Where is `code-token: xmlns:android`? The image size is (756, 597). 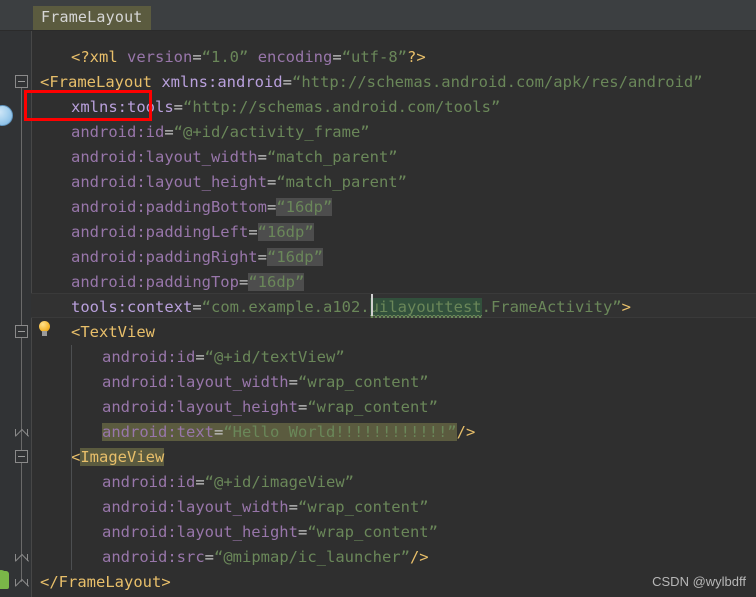
code-token: xmlns:android is located at coordinates (222, 82).